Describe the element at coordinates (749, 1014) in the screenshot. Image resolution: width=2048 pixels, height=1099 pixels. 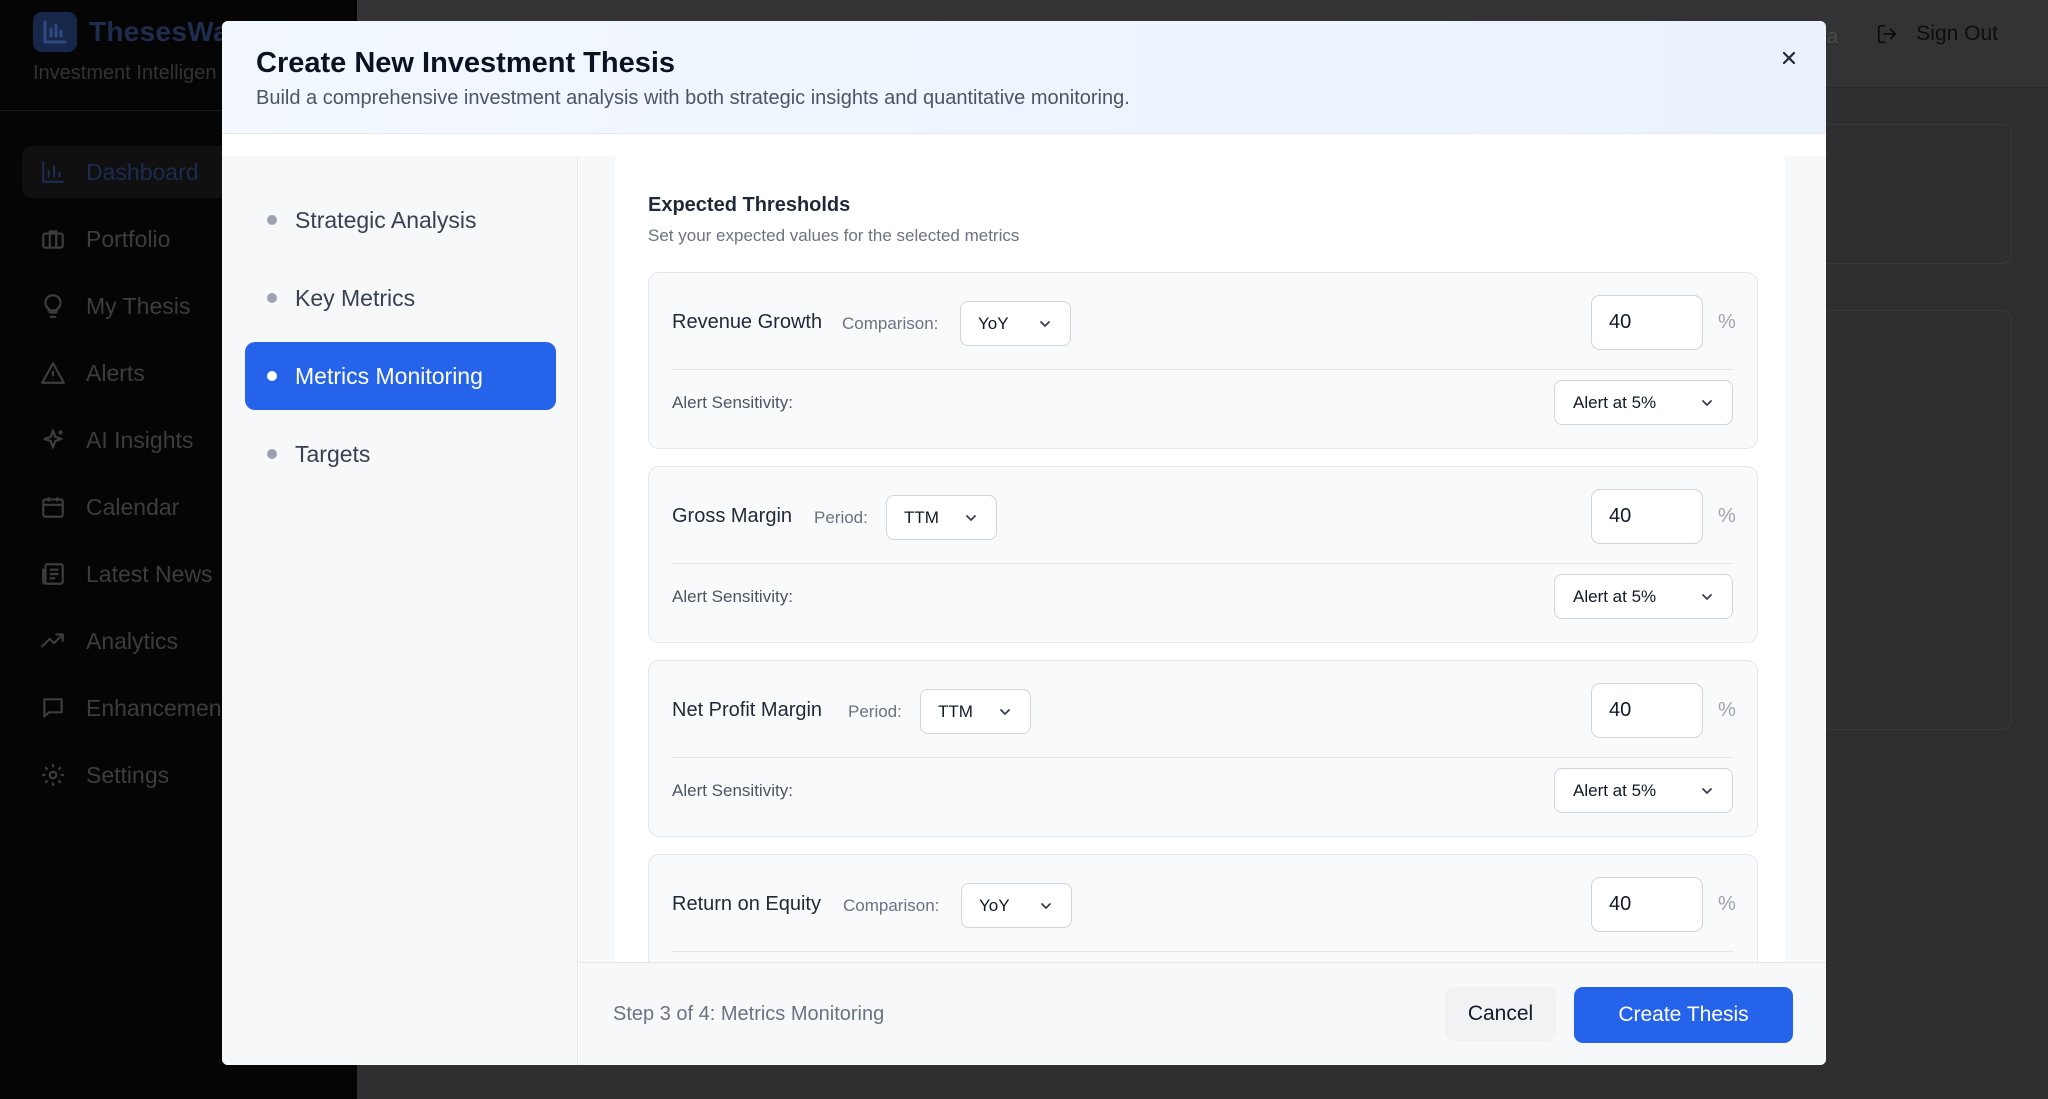
I see `step-indicator: Step 3 of 4: Metrics Monitoring` at that location.